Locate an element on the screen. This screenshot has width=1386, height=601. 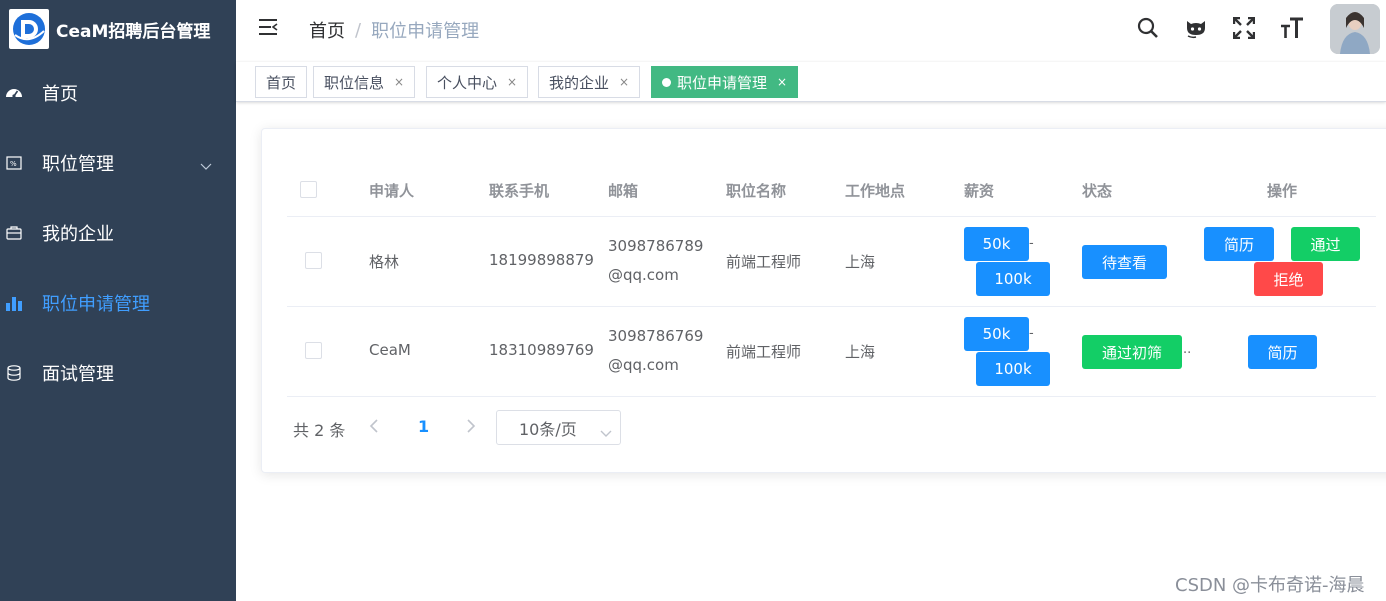
bar-chart-icon is located at coordinates (14, 303).